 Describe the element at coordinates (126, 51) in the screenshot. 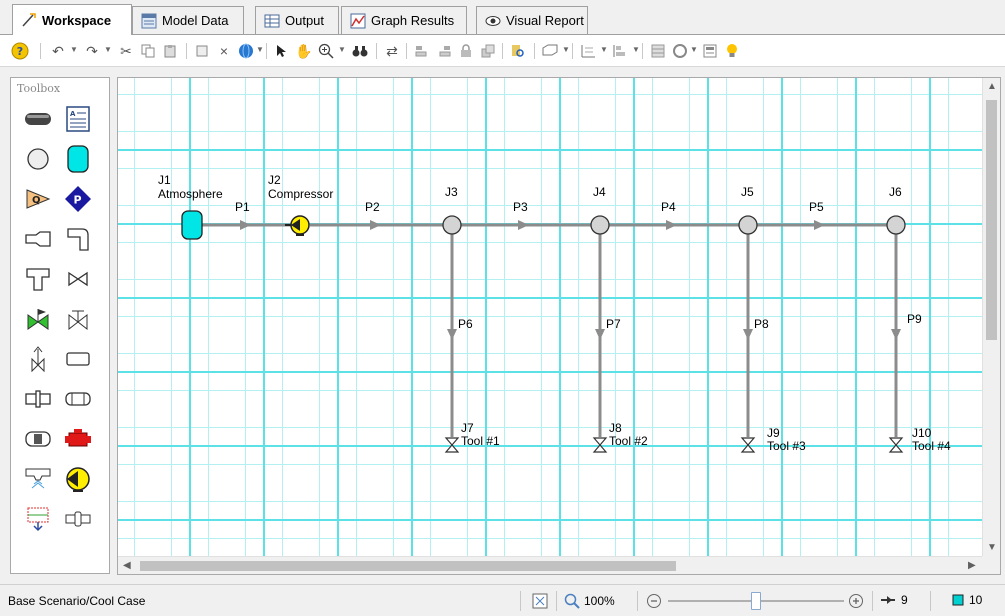

I see `cut-icon: ✂` at that location.